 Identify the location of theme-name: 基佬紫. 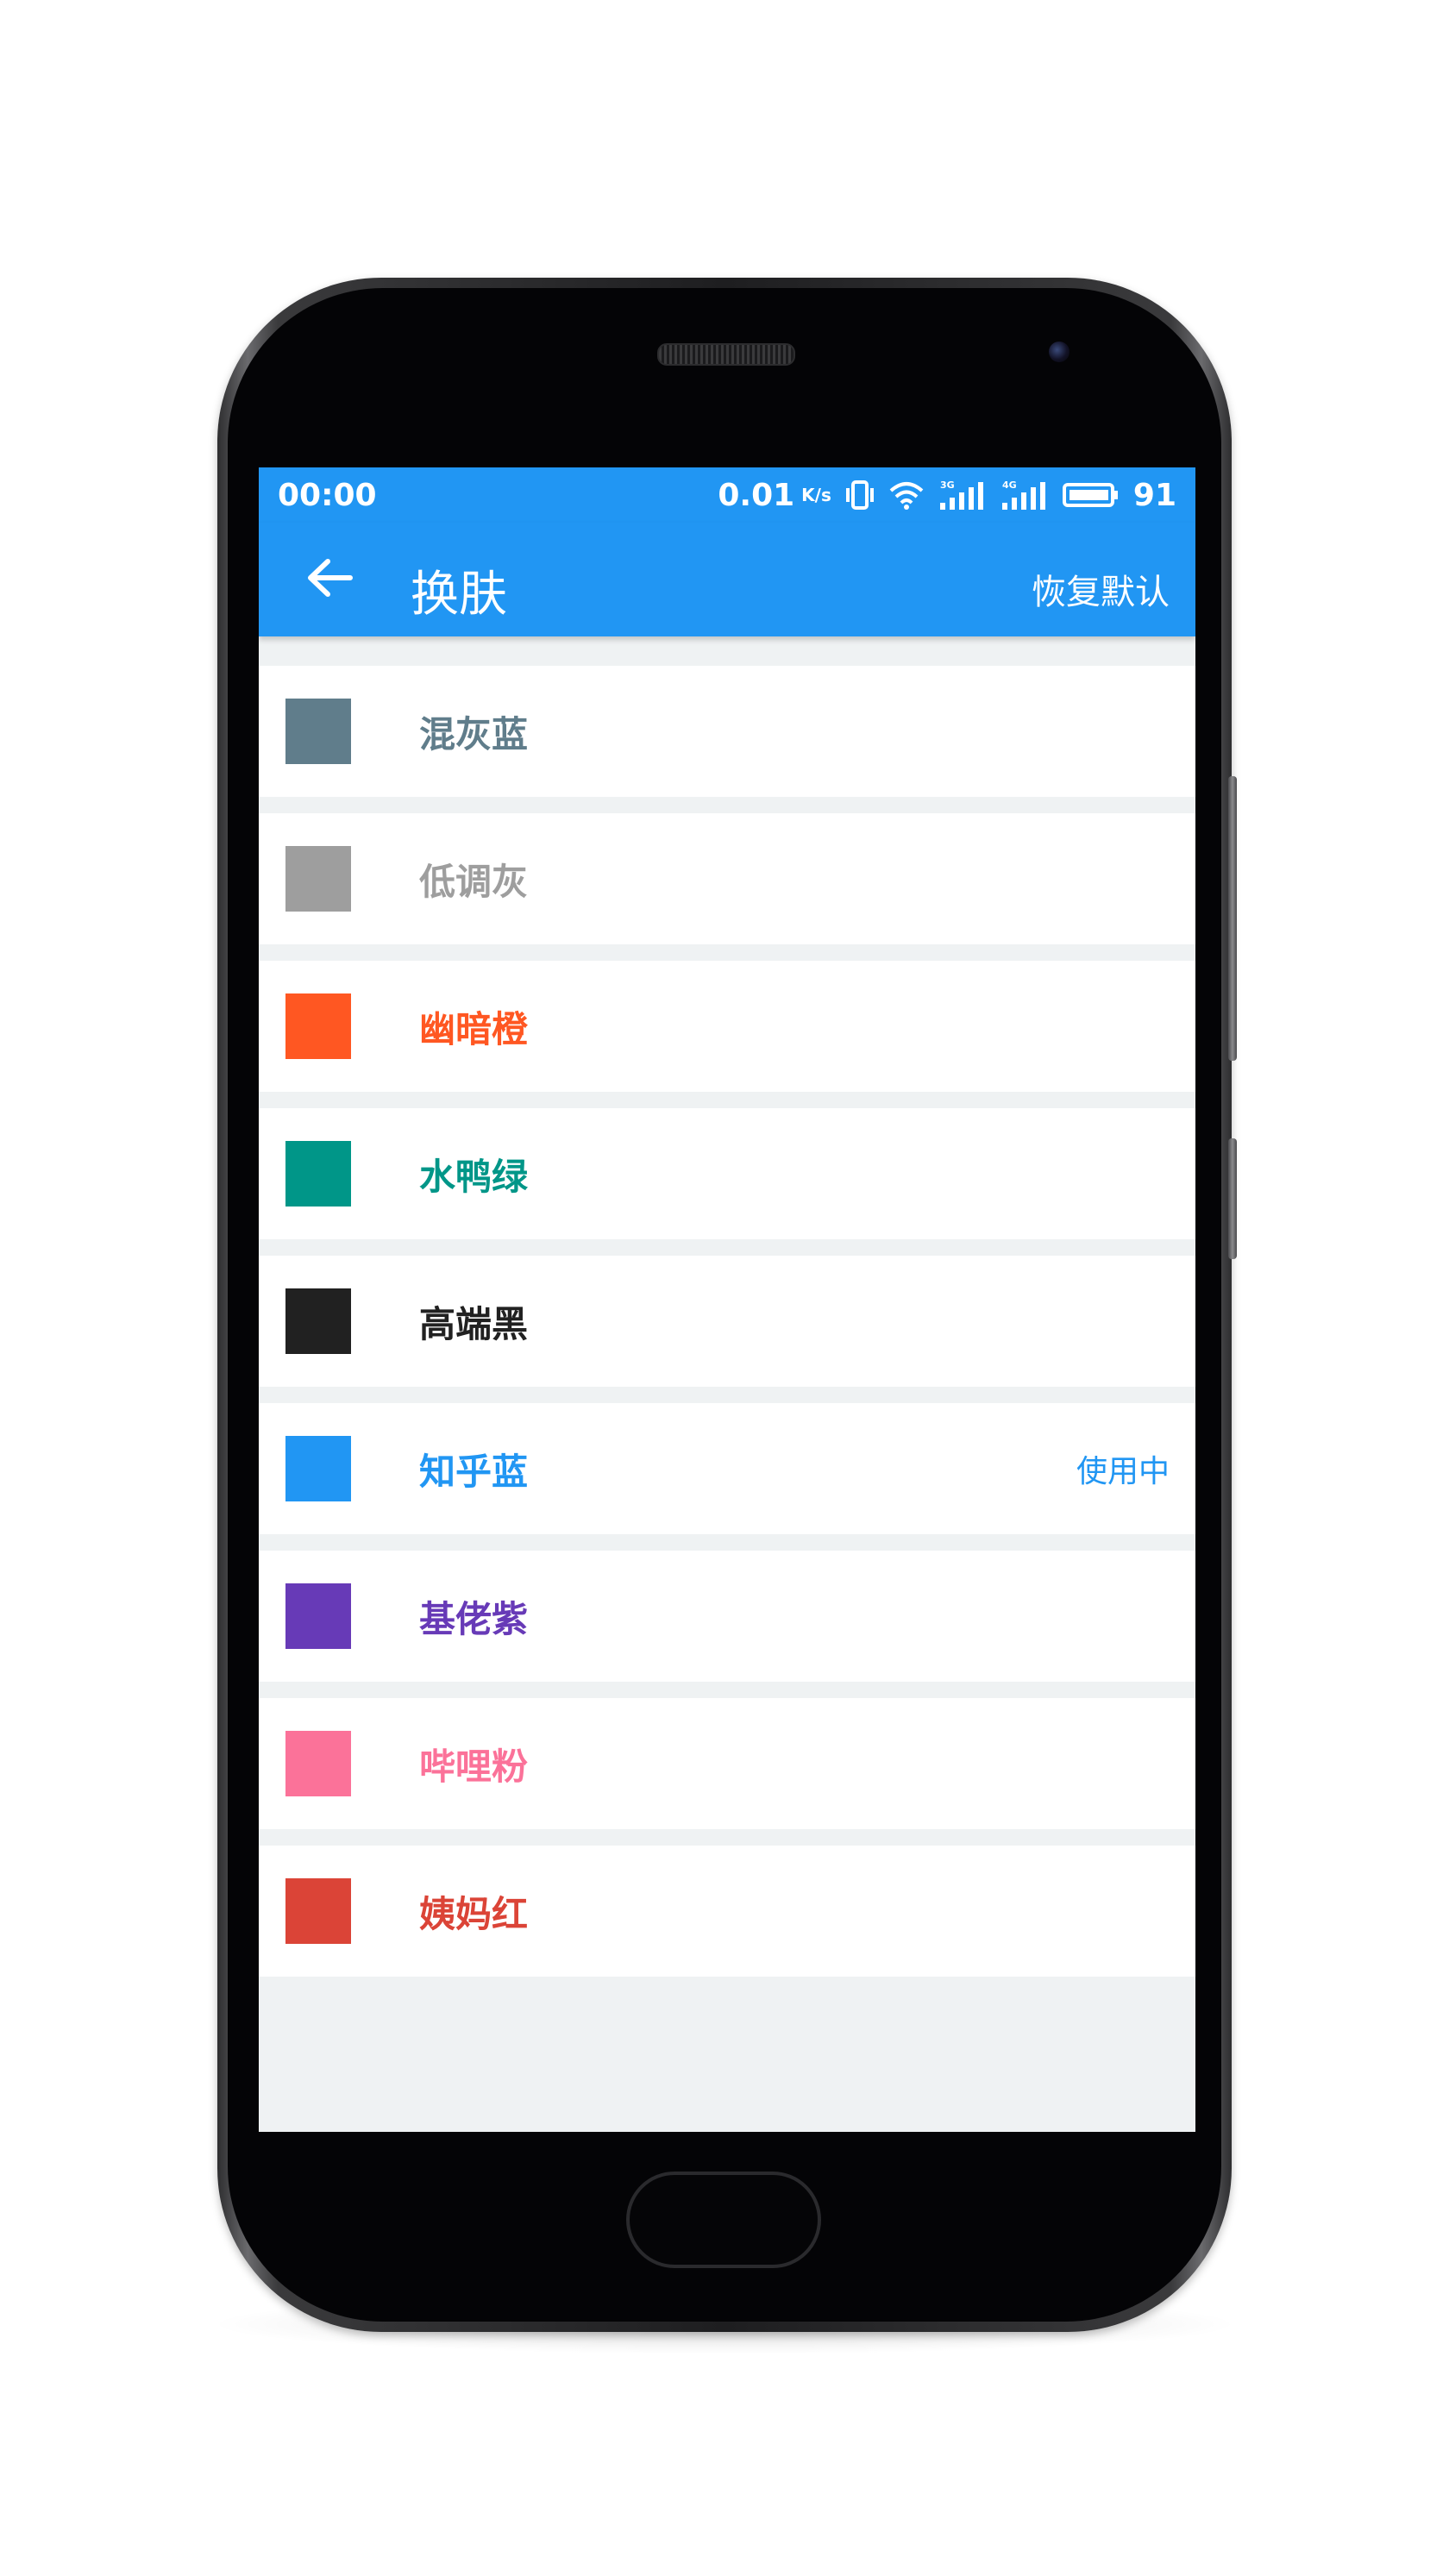
(474, 1619).